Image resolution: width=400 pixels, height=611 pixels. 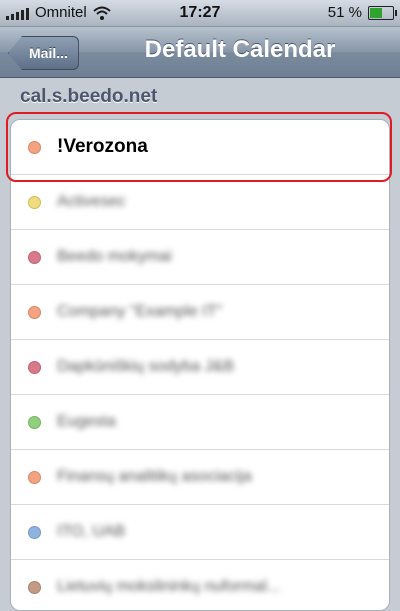 I want to click on calendar-row: ITO, UAB, so click(x=200, y=532).